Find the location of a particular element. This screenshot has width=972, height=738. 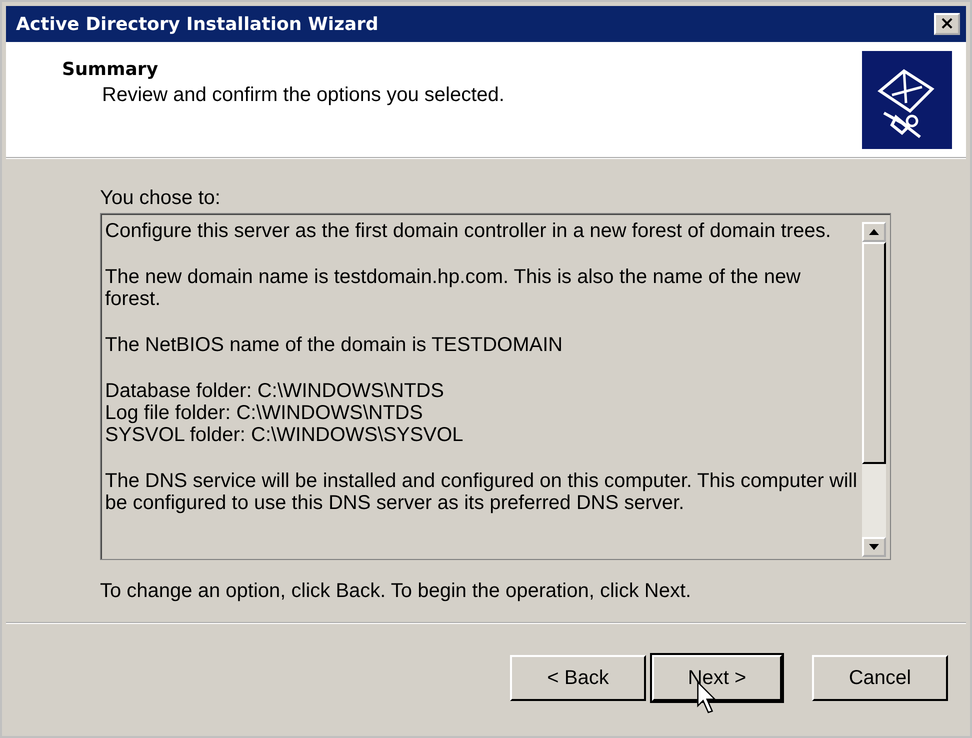

close-button: × is located at coordinates (947, 24).